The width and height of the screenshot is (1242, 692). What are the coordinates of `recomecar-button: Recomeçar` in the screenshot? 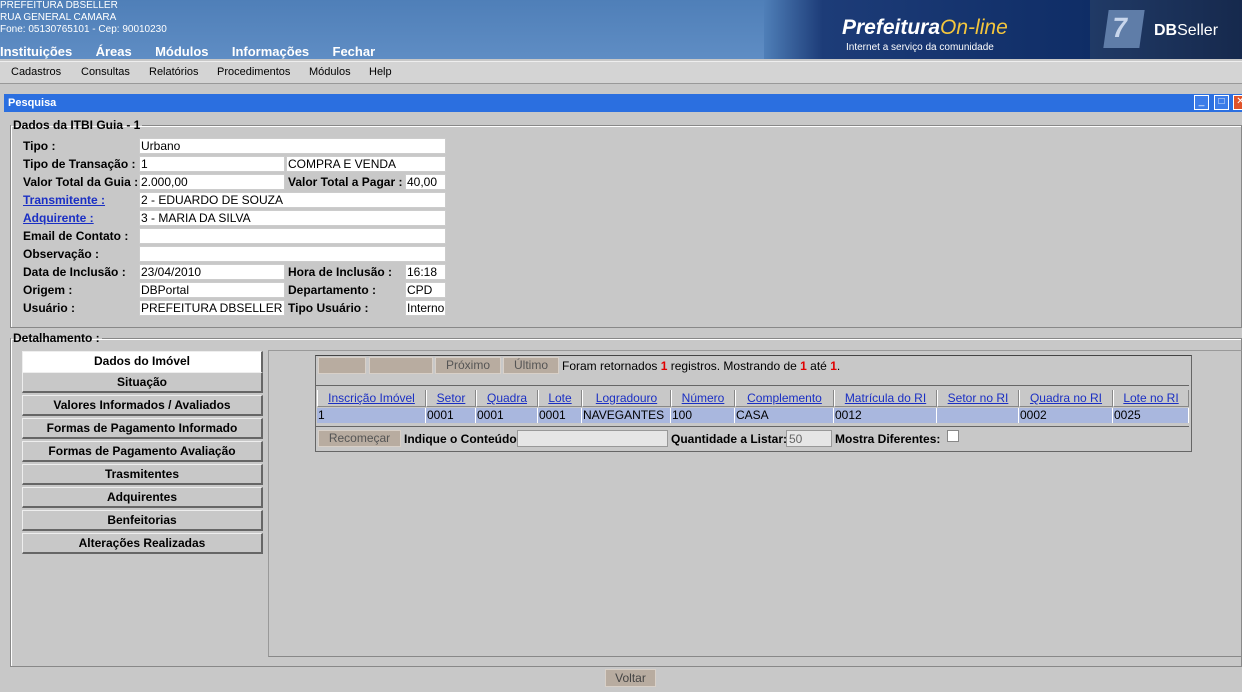 It's located at (359, 438).